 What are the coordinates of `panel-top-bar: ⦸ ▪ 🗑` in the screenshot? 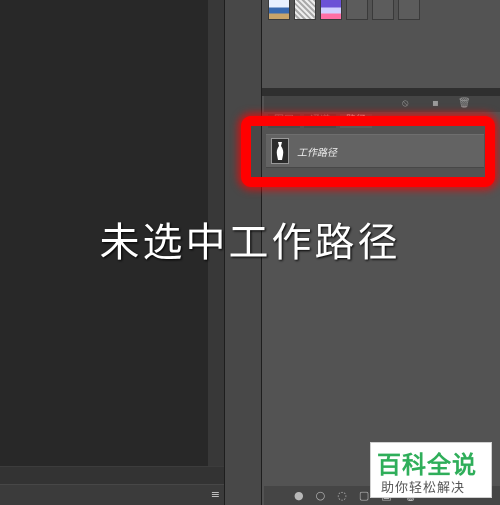 It's located at (382, 104).